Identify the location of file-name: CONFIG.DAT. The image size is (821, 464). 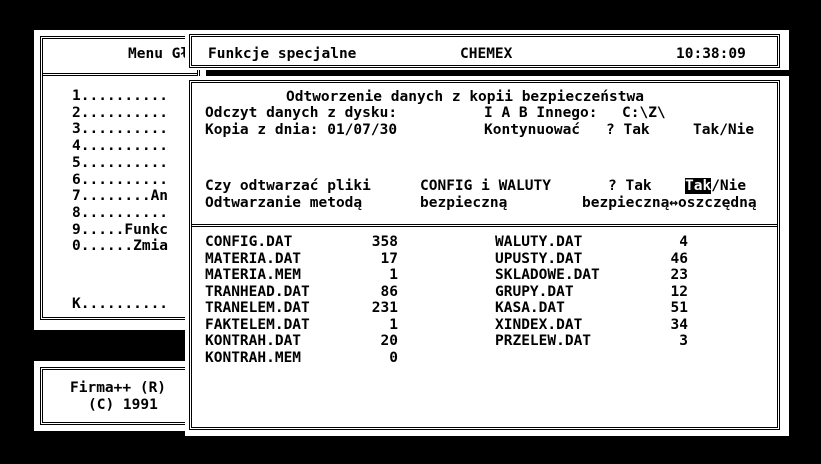
(249, 242).